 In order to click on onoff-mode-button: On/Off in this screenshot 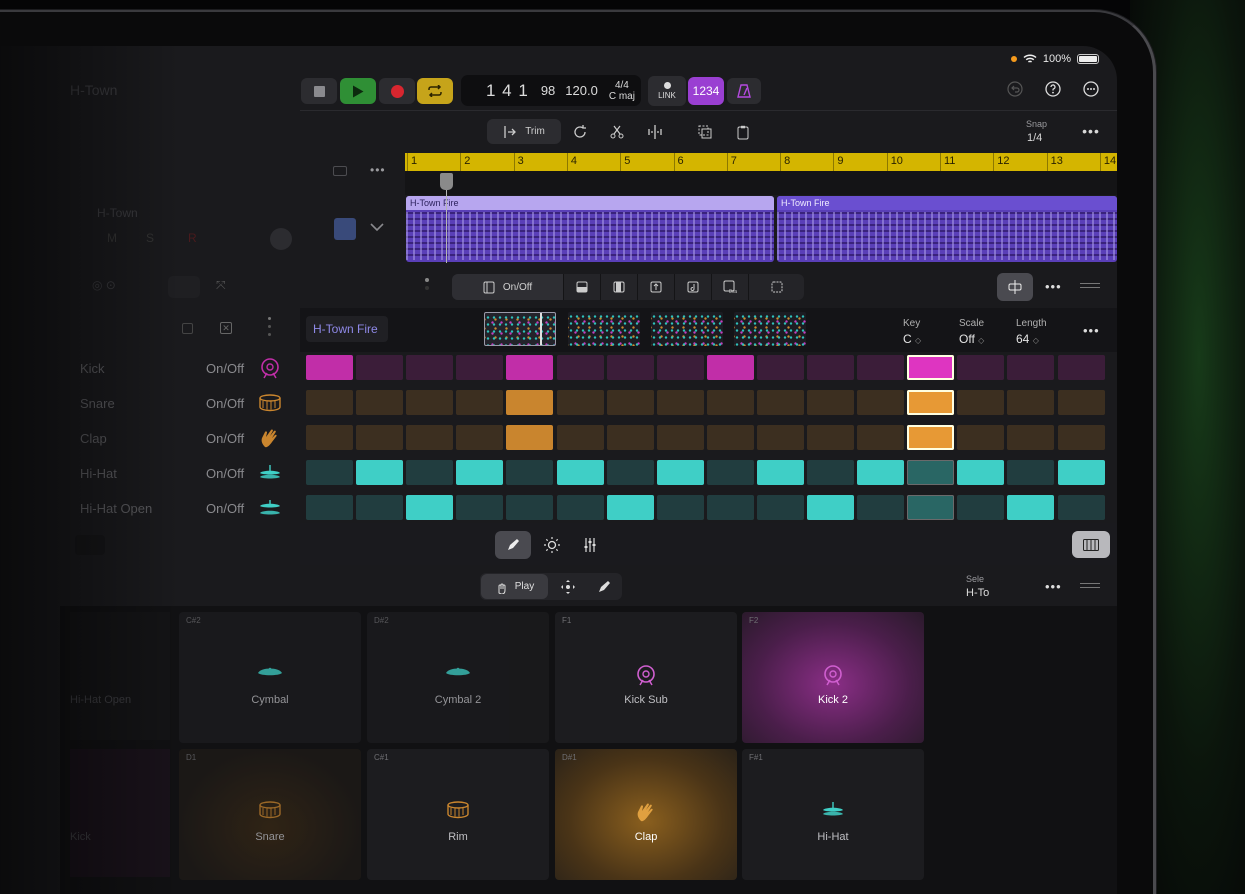, I will do `click(508, 287)`.